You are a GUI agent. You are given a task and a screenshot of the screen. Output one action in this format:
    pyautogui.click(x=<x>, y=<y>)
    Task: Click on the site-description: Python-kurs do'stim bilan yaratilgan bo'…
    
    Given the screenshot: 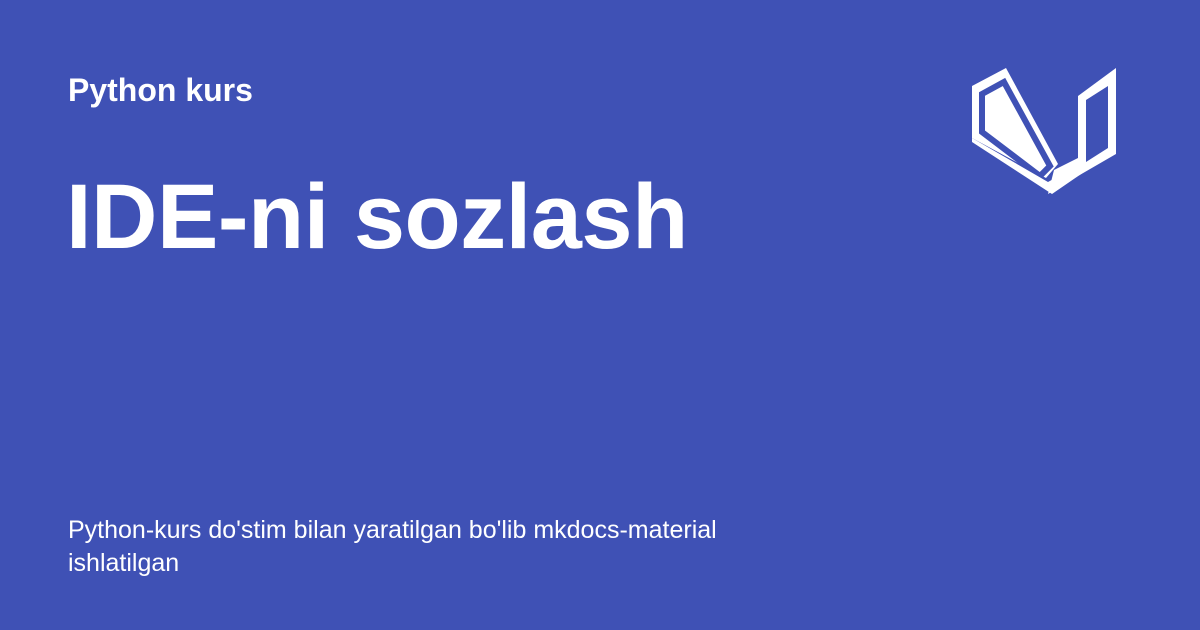 What is the action you would take?
    pyautogui.click(x=392, y=546)
    